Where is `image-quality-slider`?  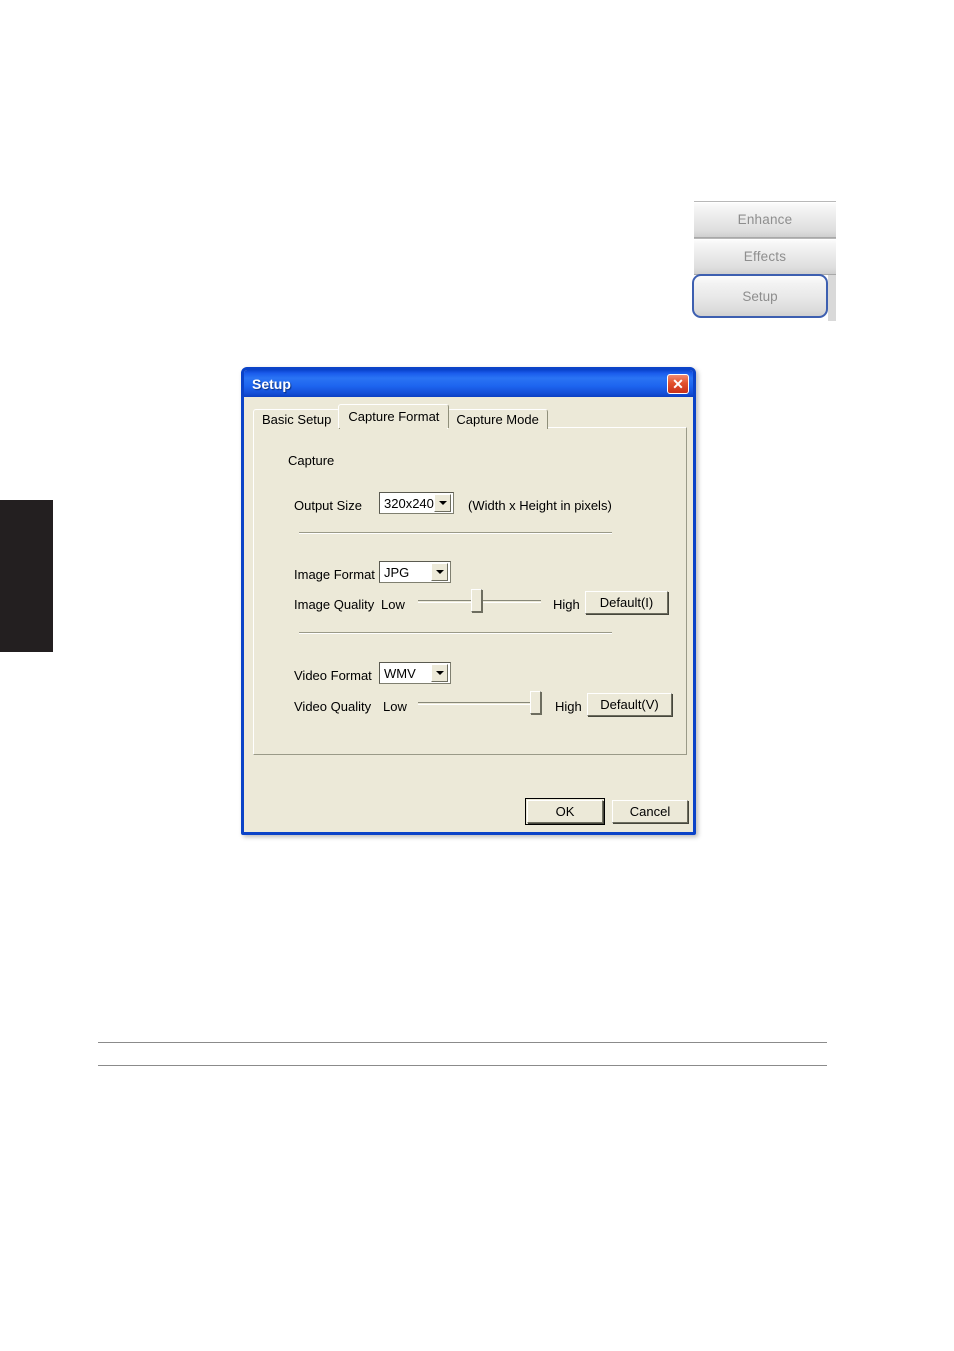
image-quality-slider is located at coordinates (479, 601).